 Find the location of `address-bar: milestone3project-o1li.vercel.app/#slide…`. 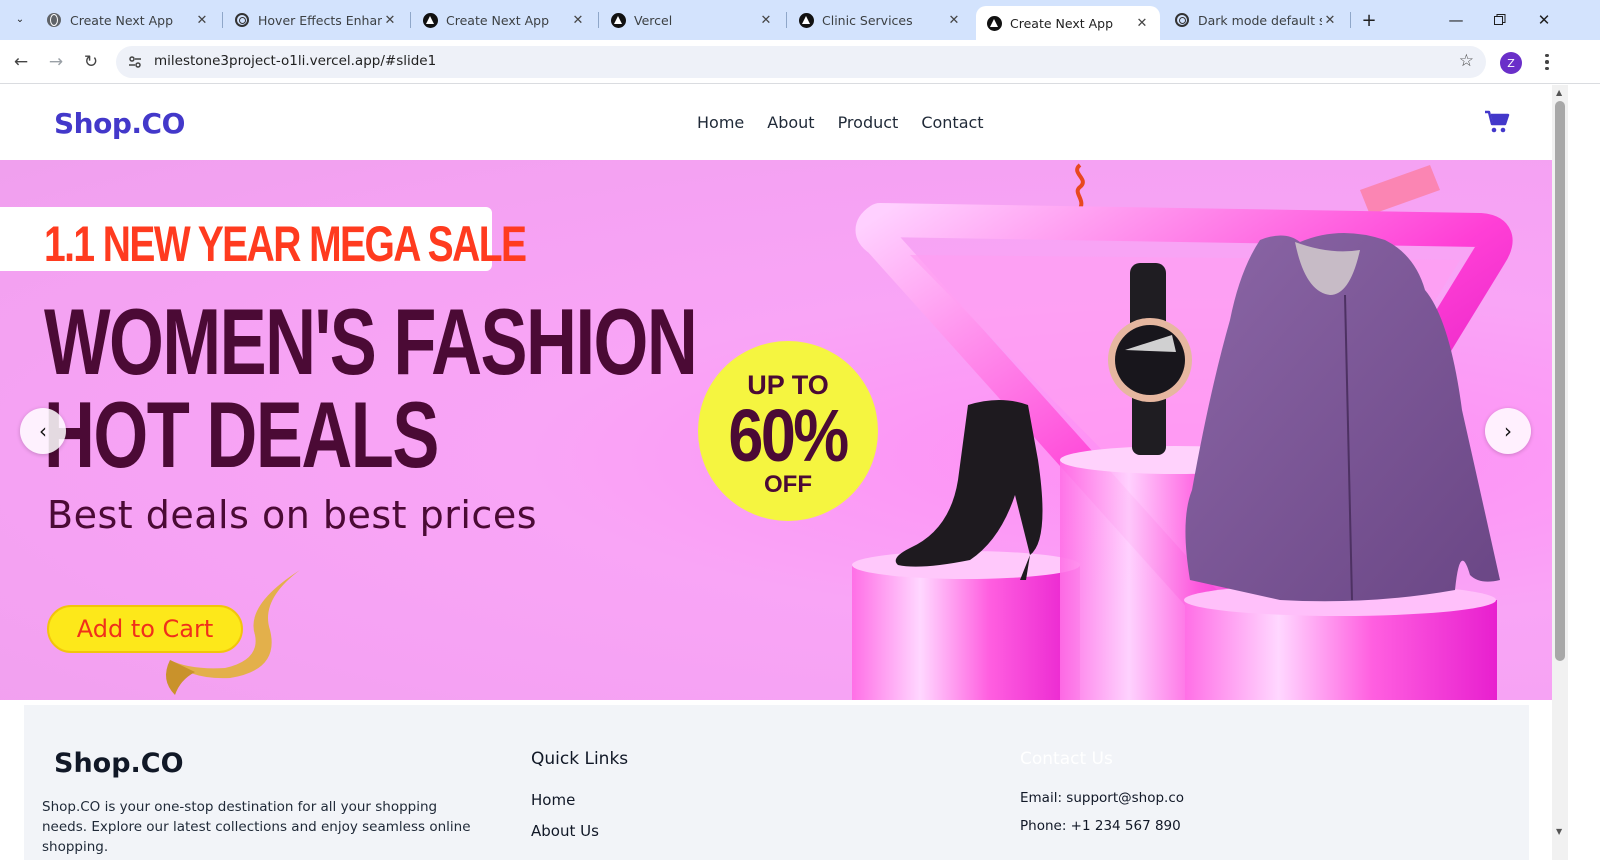

address-bar: milestone3project-o1li.vercel.app/#slide… is located at coordinates (801, 62).